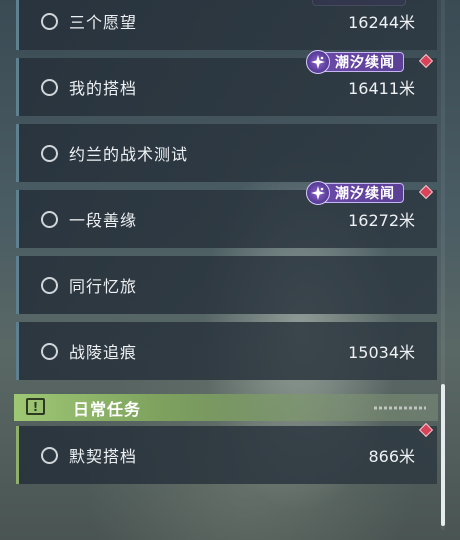 Image resolution: width=460 pixels, height=540 pixels. Describe the element at coordinates (381, 352) in the screenshot. I see `quest-distance: 15034米` at that location.